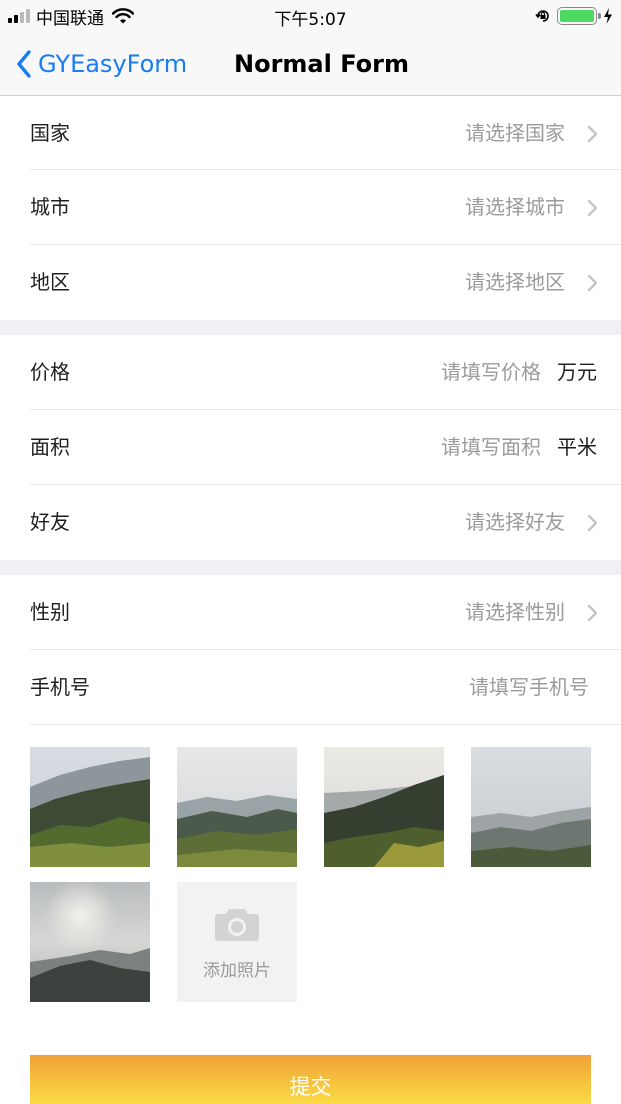 Image resolution: width=621 pixels, height=1104 pixels. What do you see at coordinates (60, 687) in the screenshot?
I see `phone-label: 手机号` at bounding box center [60, 687].